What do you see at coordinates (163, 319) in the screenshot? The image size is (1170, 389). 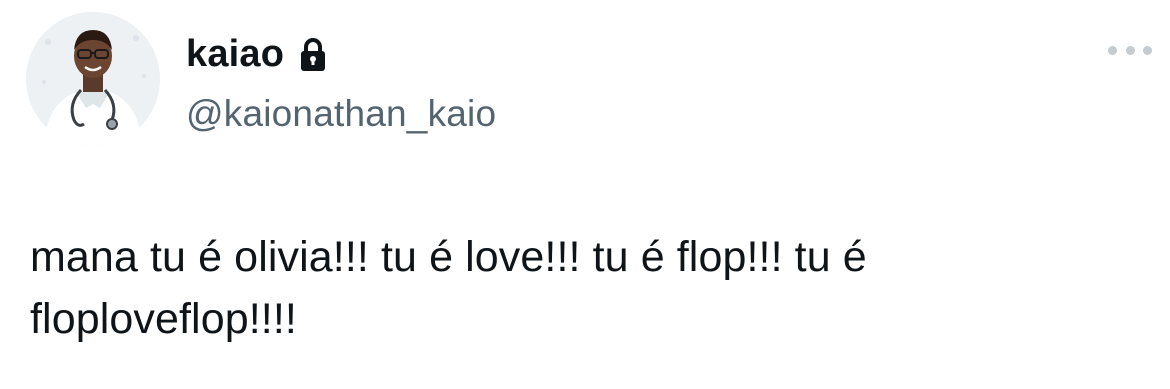 I see `tweet-text-line-2: floploveflop!!!!` at bounding box center [163, 319].